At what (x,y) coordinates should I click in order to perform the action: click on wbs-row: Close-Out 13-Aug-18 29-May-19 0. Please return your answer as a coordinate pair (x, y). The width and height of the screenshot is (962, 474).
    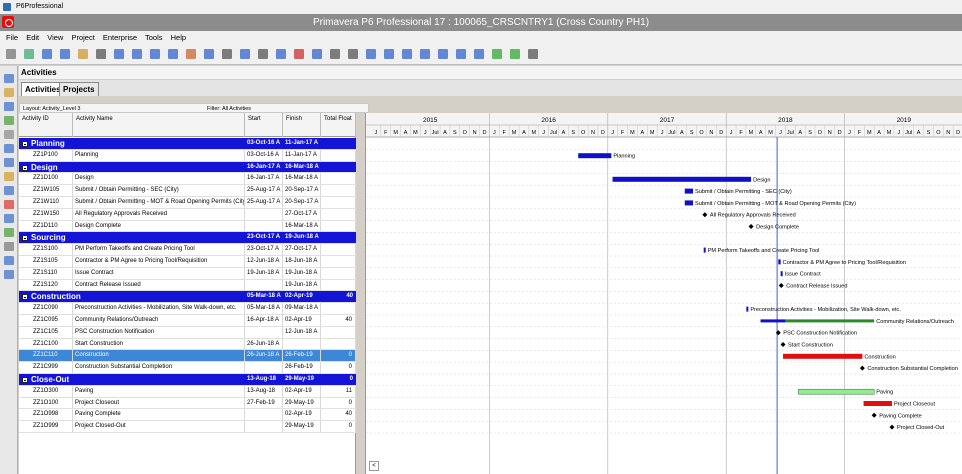
    Looking at the image, I should click on (187, 380).